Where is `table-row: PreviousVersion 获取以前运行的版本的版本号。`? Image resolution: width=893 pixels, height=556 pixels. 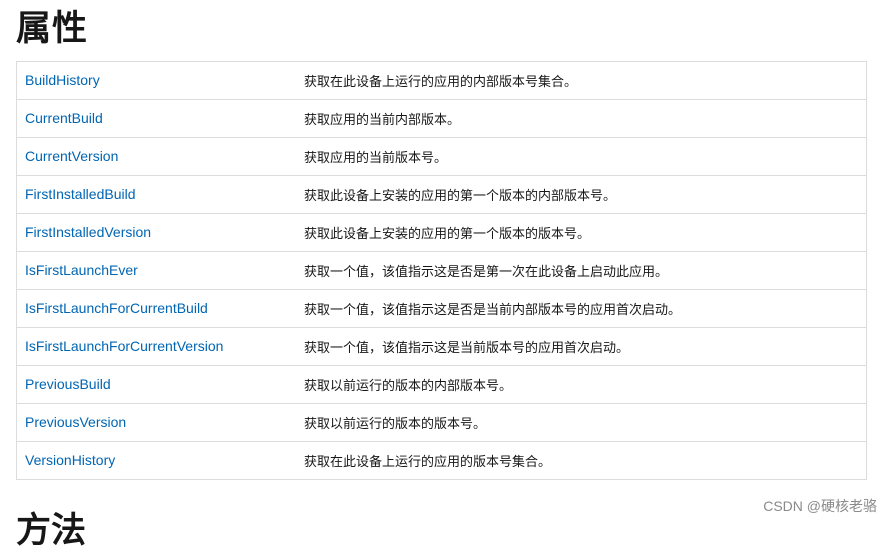
table-row: PreviousVersion 获取以前运行的版本的版本号。 is located at coordinates (441, 422).